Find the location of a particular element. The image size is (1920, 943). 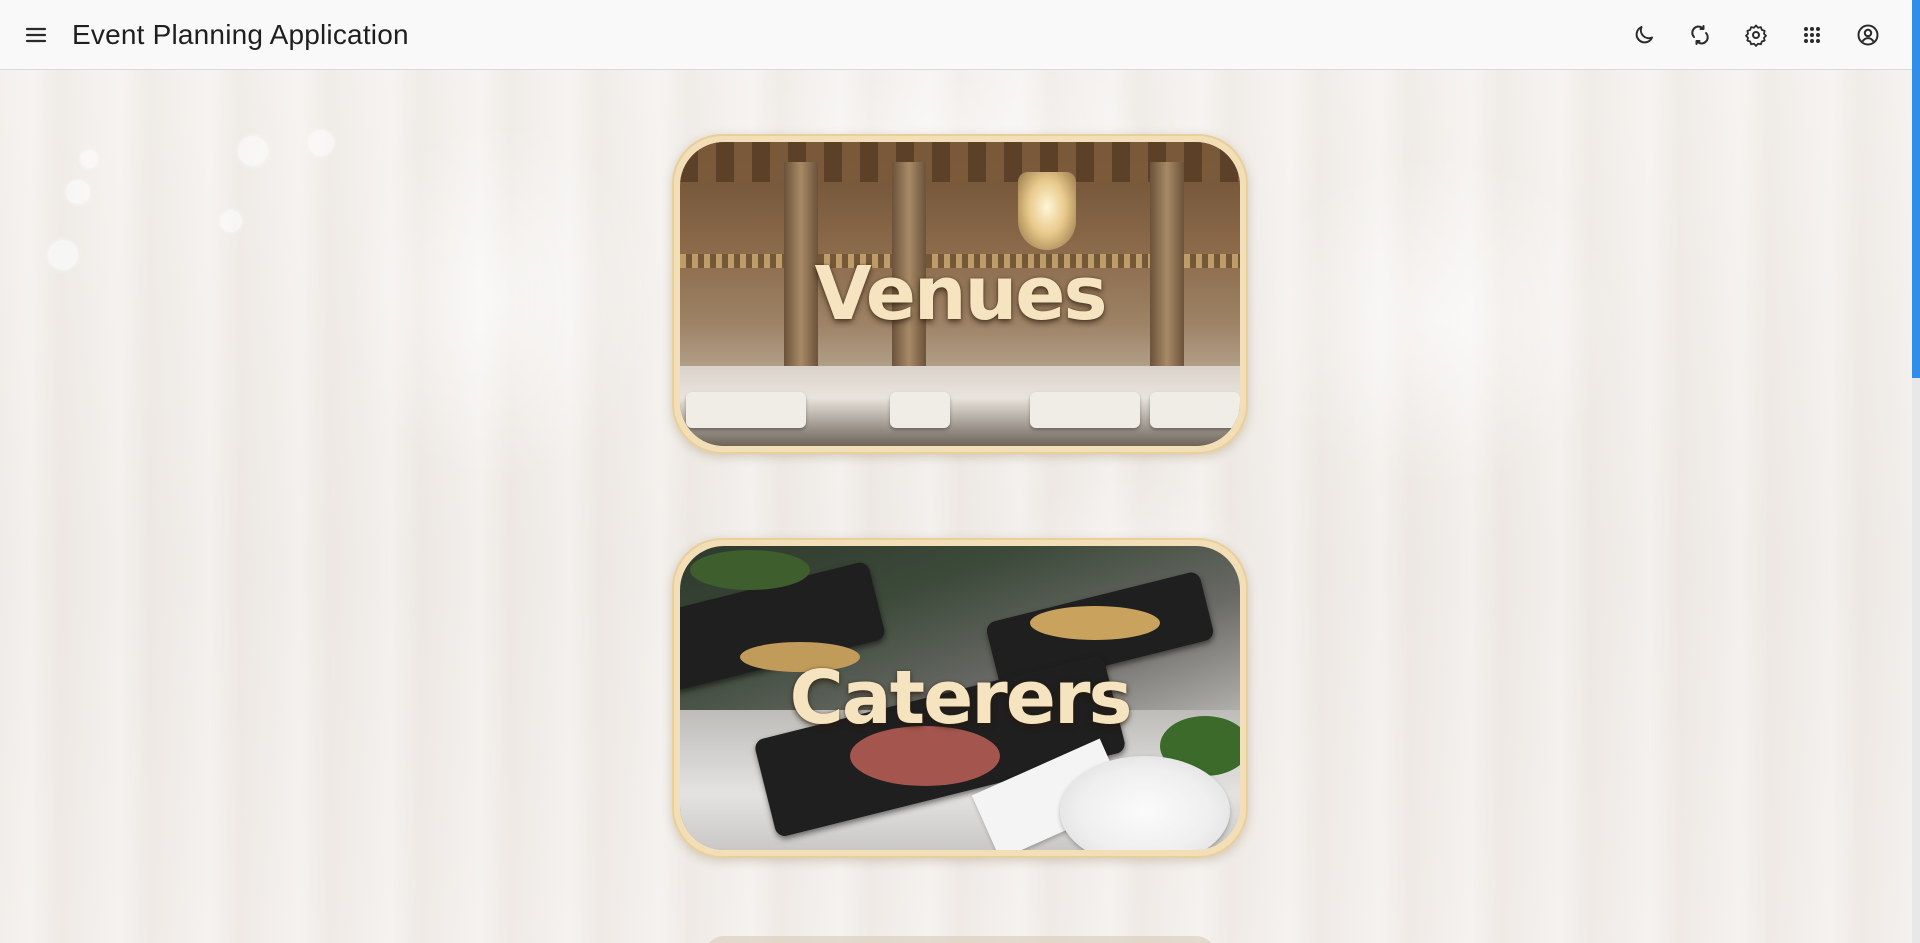

sync-icon is located at coordinates (1700, 35).